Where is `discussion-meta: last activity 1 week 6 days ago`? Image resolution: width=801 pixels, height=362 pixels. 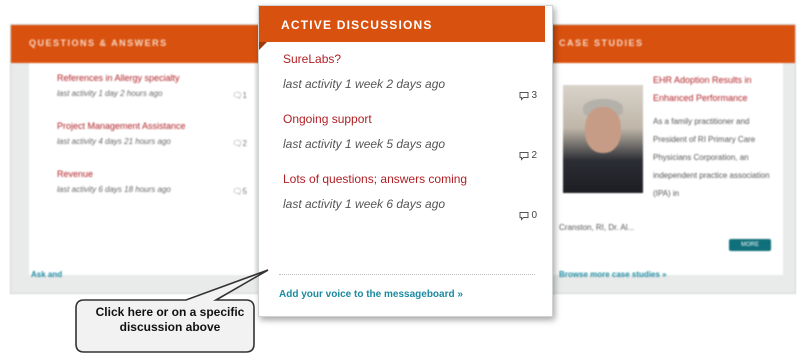
discussion-meta: last activity 1 week 6 days ago is located at coordinates (364, 204).